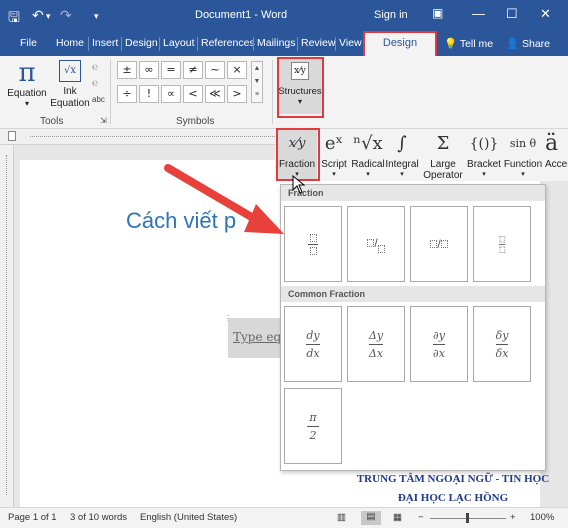  What do you see at coordinates (443, 155) in the screenshot?
I see `large-operator-button: Σ Large Operator` at bounding box center [443, 155].